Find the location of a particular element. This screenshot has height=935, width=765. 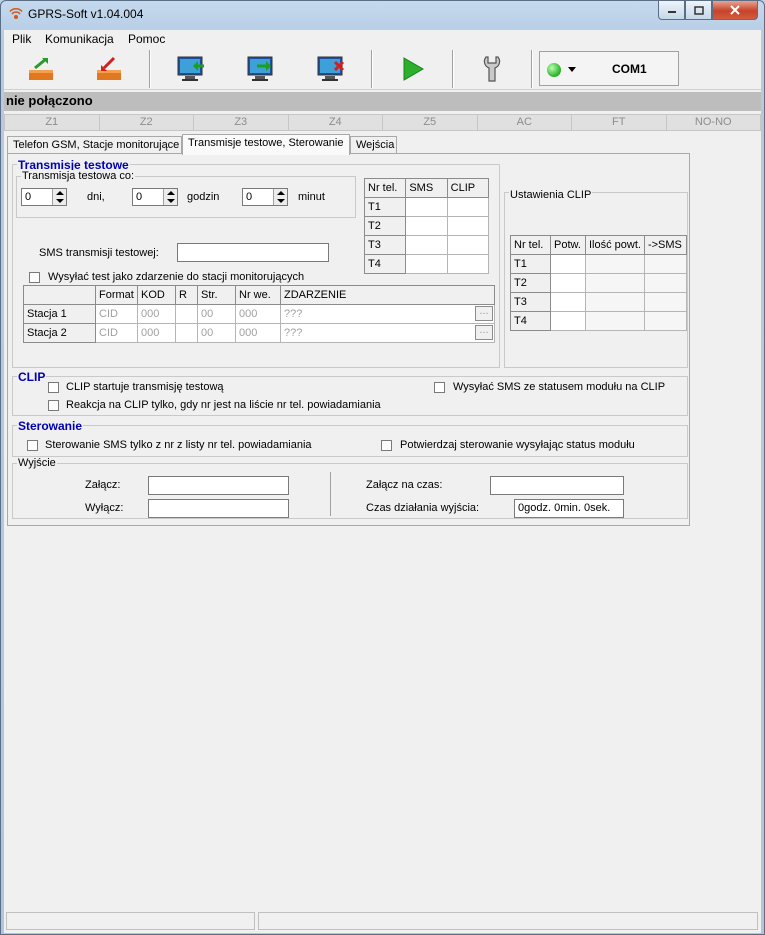

close-button is located at coordinates (735, 10).